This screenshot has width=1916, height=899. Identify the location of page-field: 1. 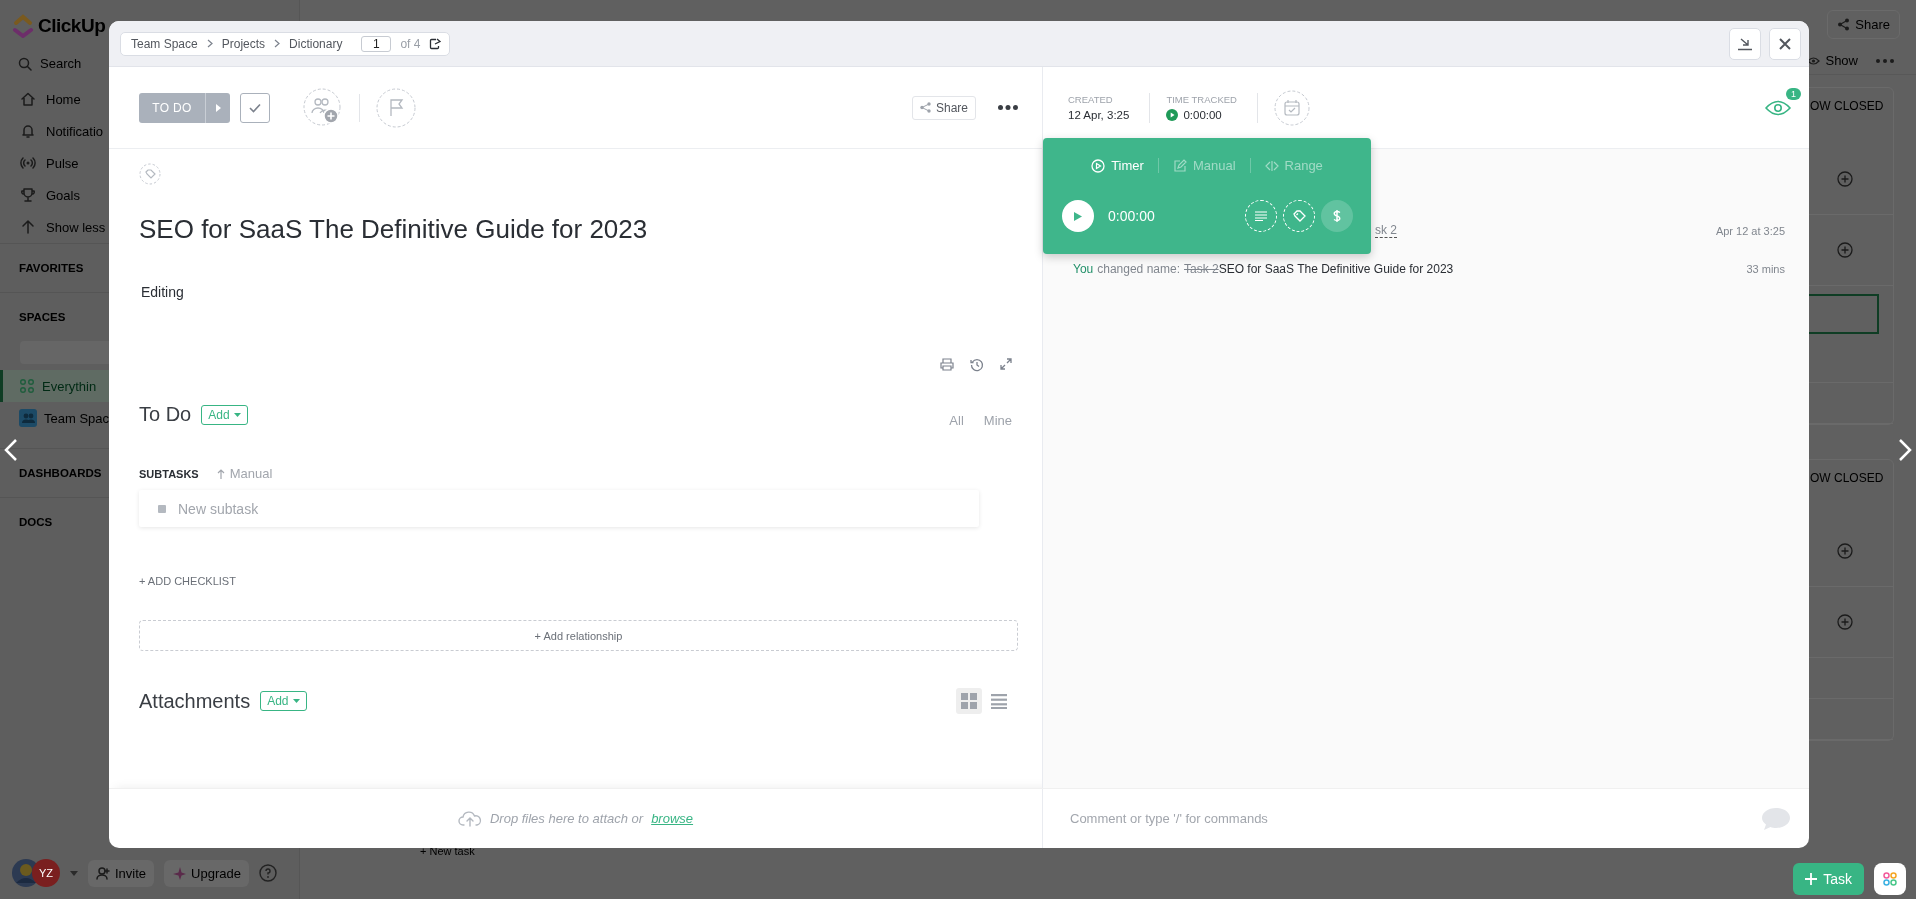
(376, 43).